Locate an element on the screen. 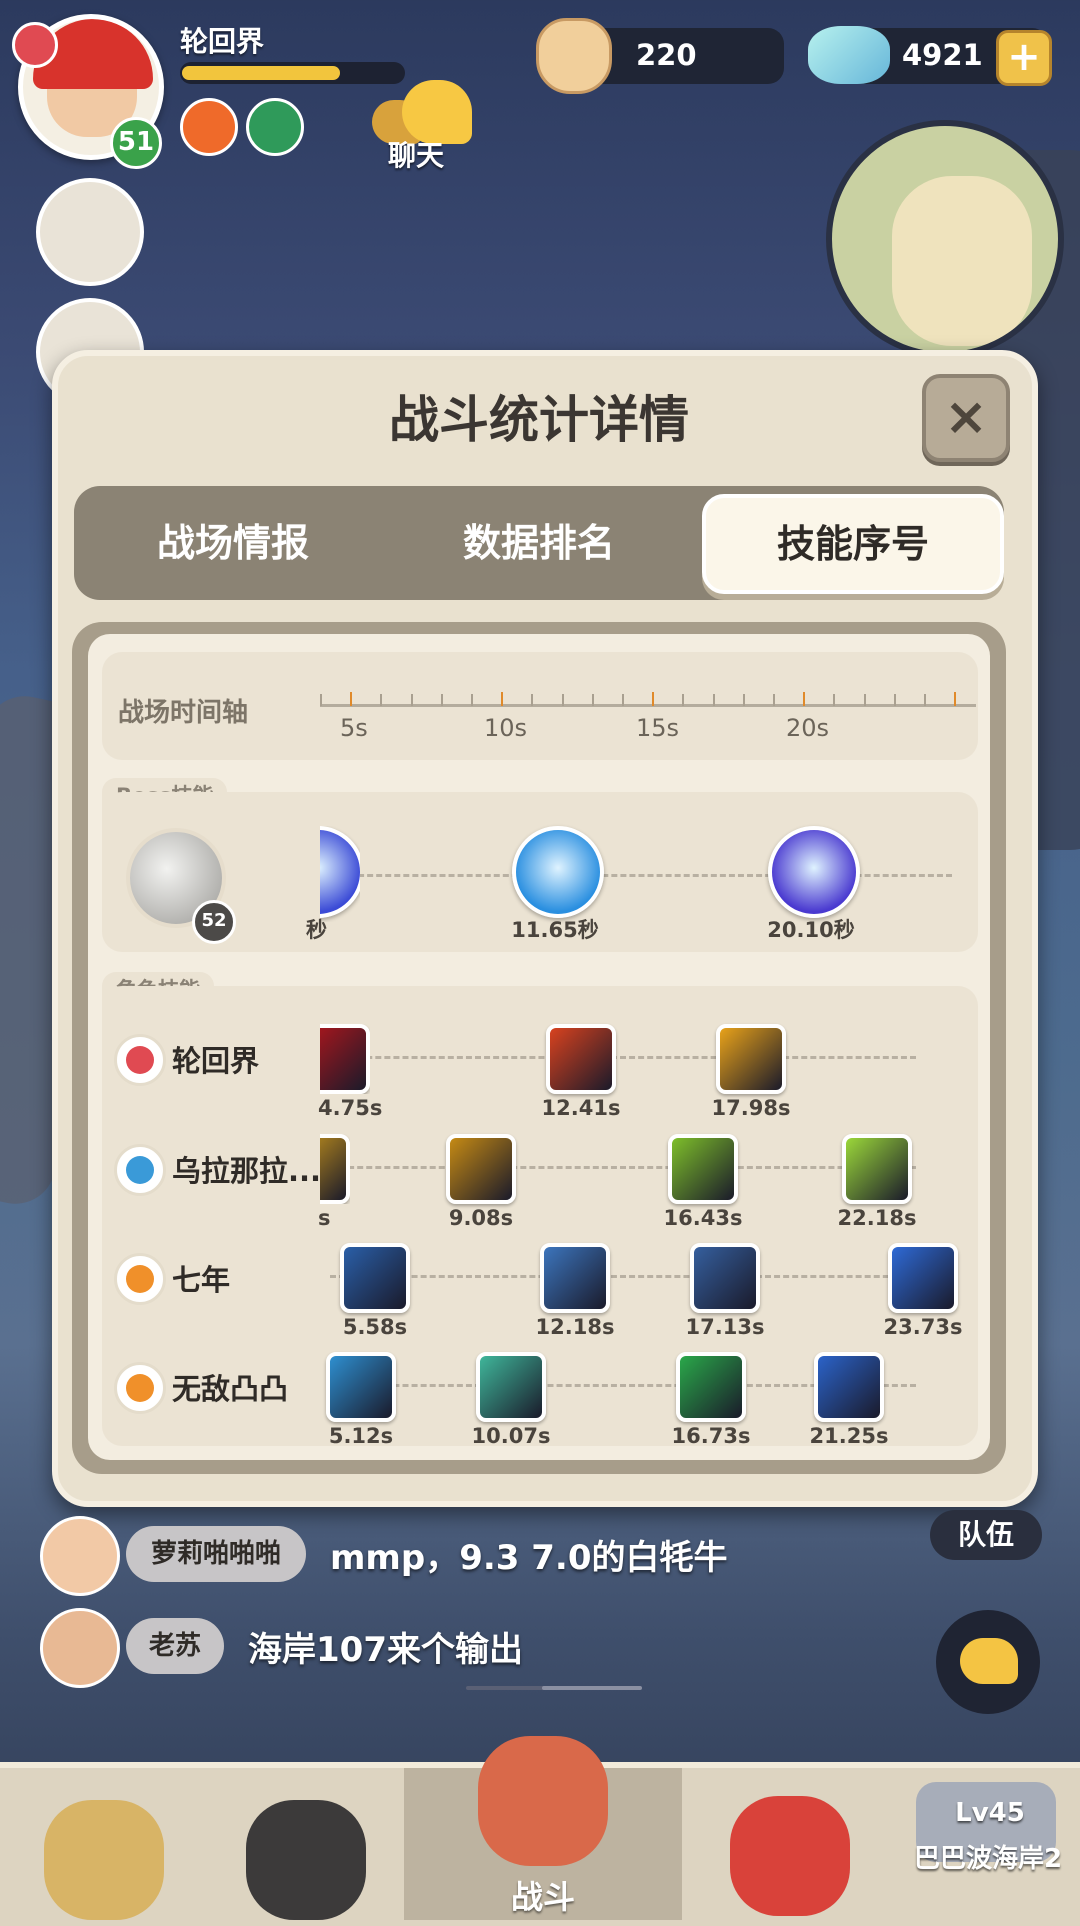 The width and height of the screenshot is (1080, 1926). team-member-avatar is located at coordinates (90, 232).